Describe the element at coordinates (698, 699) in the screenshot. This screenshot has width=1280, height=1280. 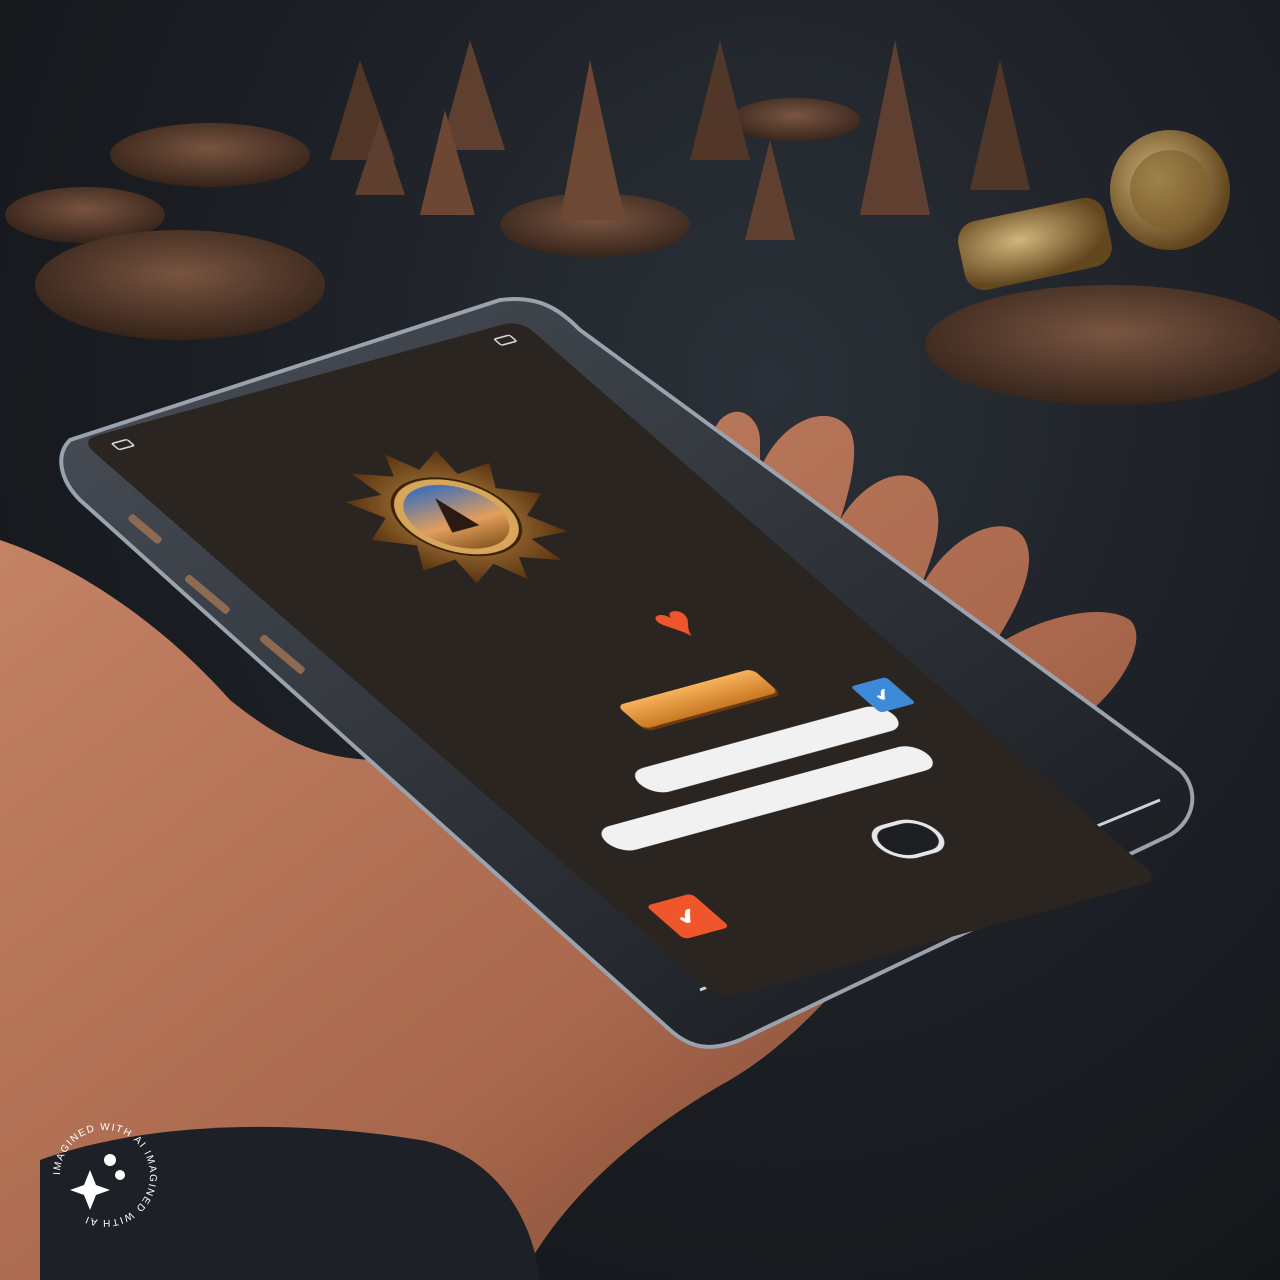
I see `primary-button` at that location.